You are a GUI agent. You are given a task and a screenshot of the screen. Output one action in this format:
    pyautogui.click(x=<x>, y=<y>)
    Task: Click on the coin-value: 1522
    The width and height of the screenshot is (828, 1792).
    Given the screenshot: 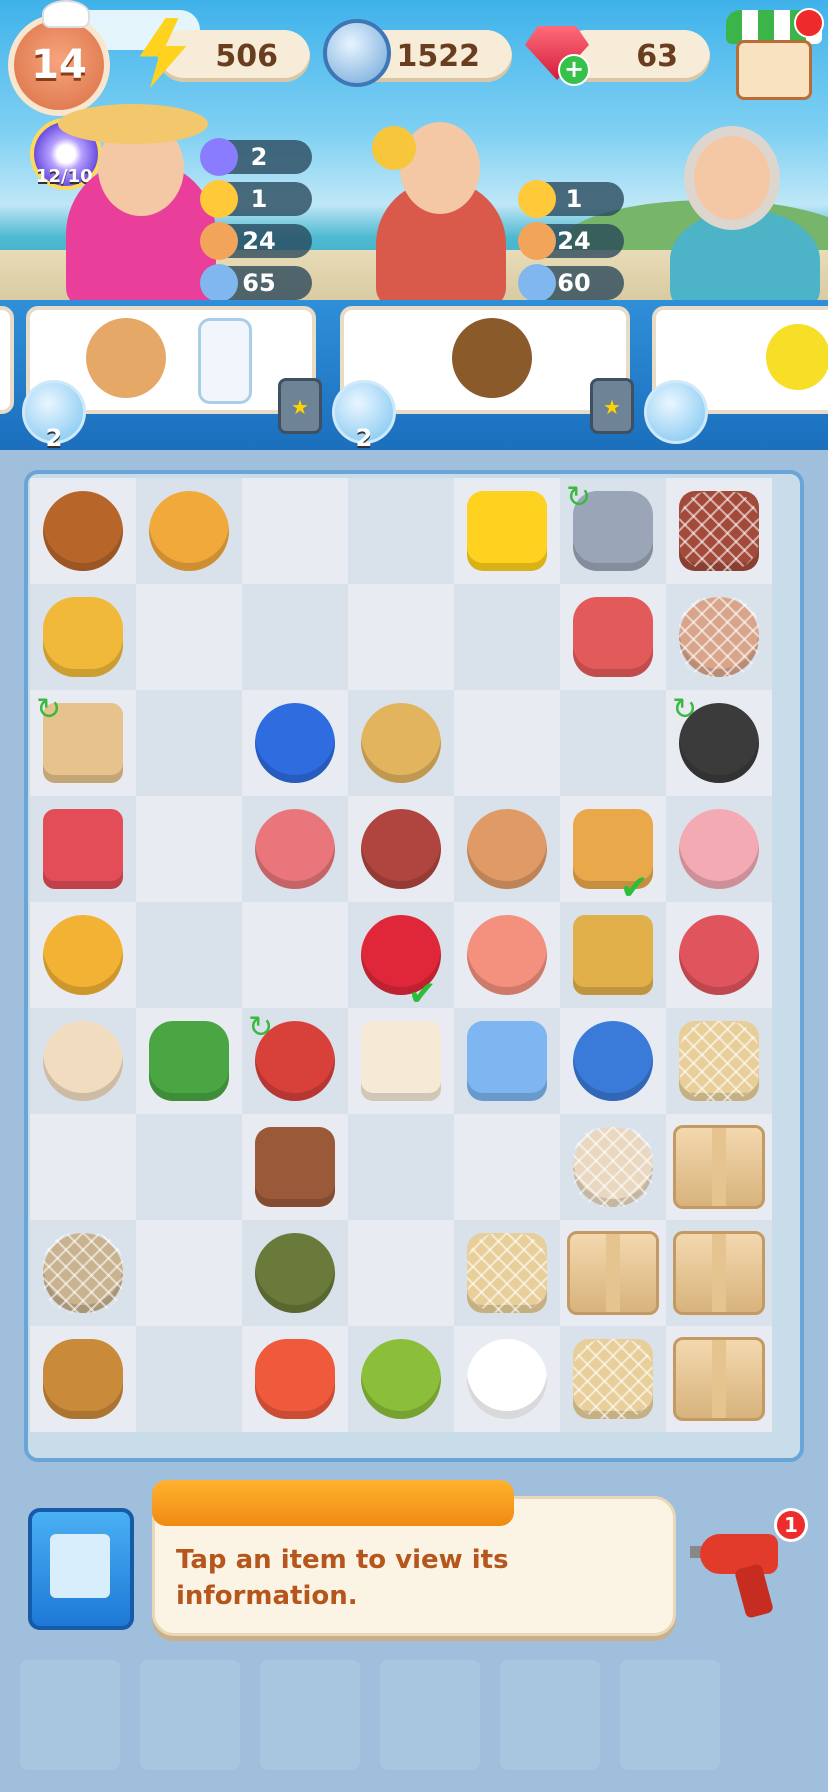 What is the action you would take?
    pyautogui.click(x=438, y=56)
    